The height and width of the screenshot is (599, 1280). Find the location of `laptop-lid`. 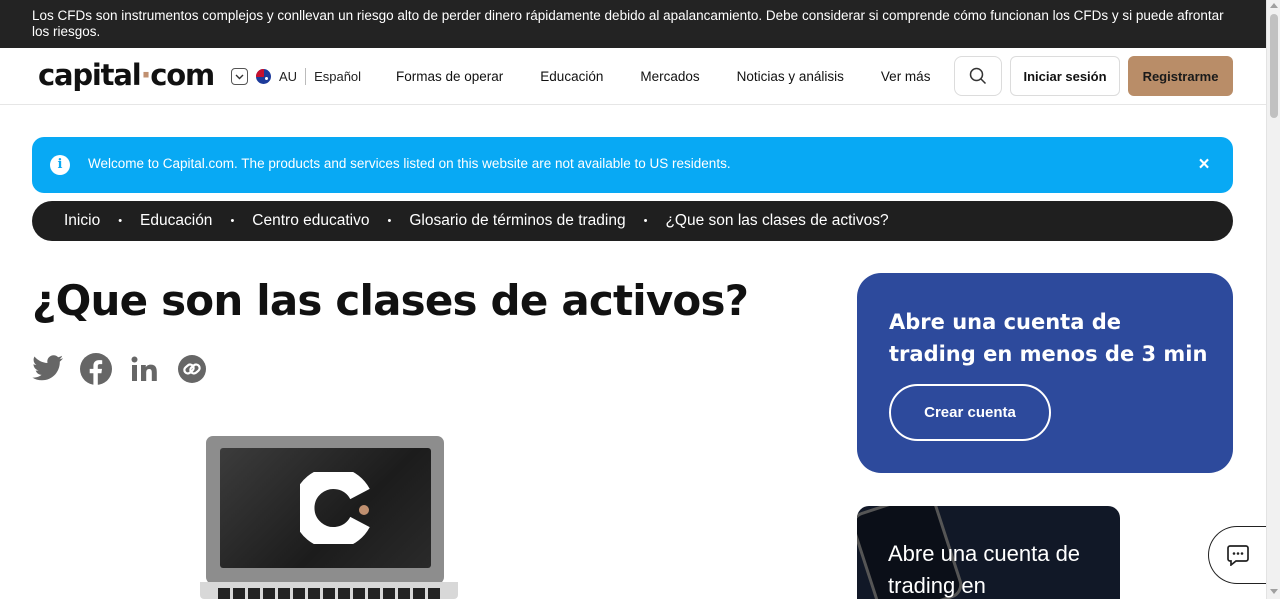

laptop-lid is located at coordinates (325, 510).